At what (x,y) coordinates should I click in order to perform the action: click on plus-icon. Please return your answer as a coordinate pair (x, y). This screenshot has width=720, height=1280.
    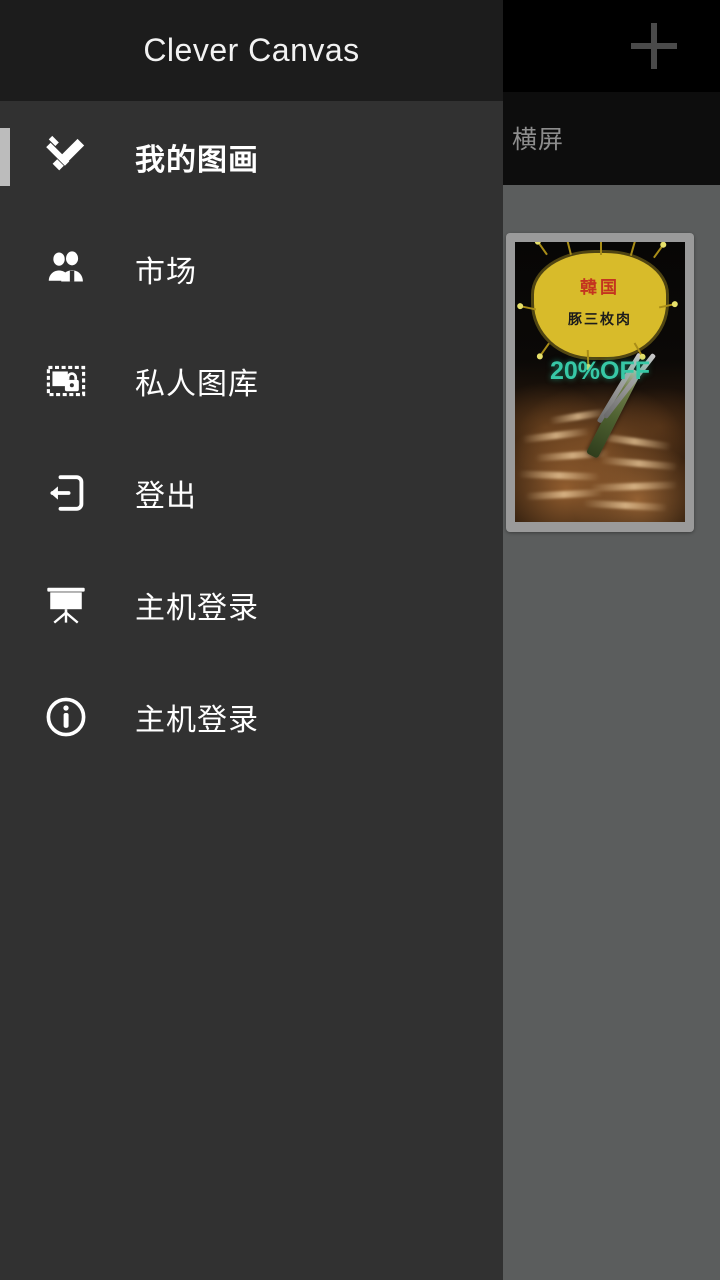
    Looking at the image, I should click on (654, 46).